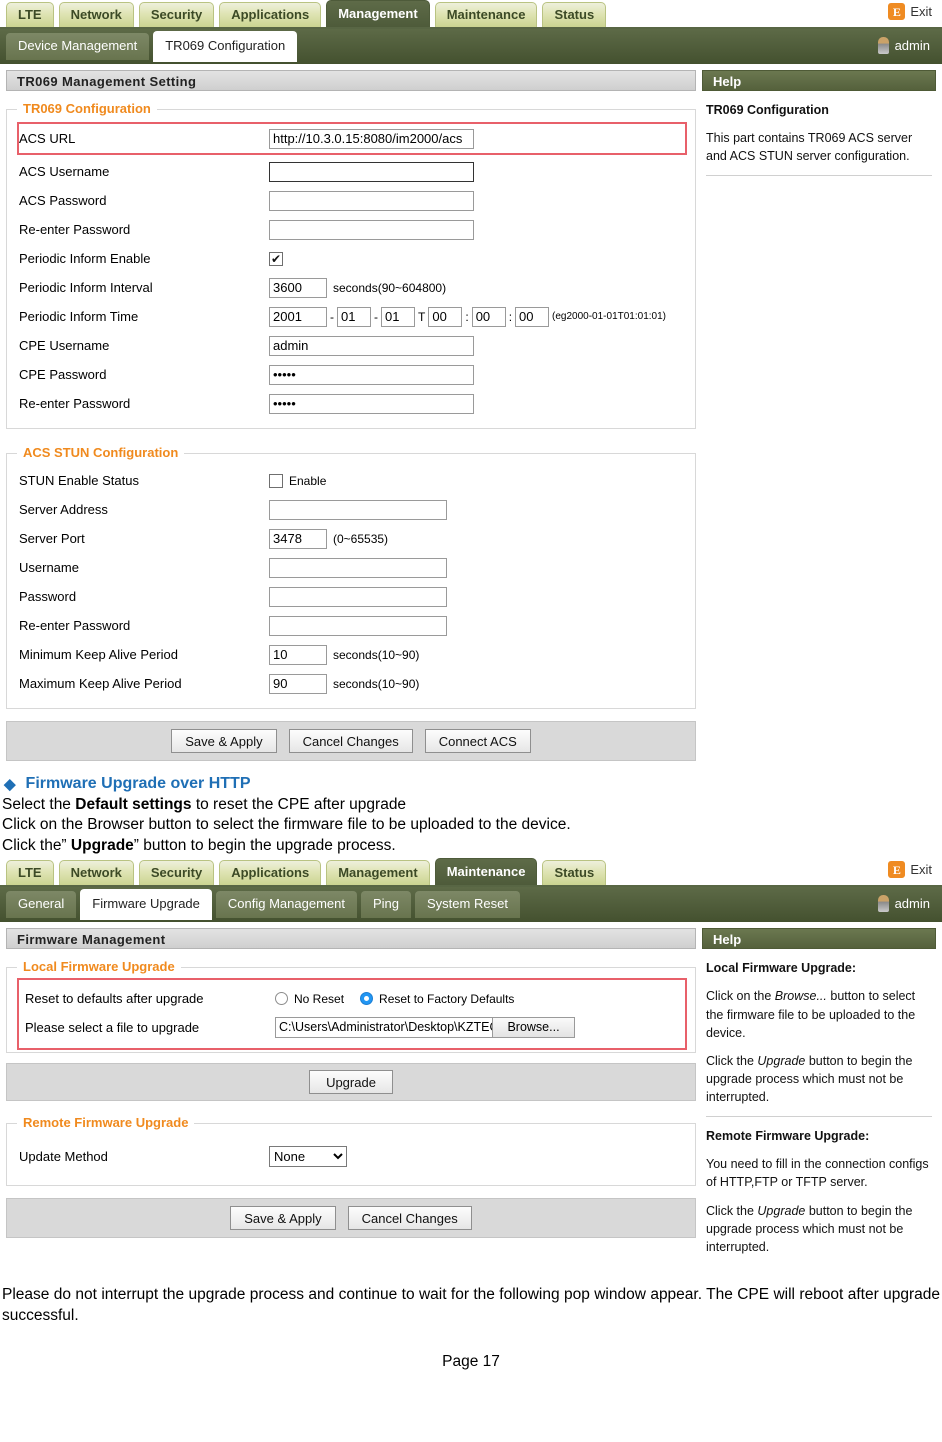 This screenshot has width=942, height=1442. Describe the element at coordinates (358, 596) in the screenshot. I see `stun-password-input` at that location.